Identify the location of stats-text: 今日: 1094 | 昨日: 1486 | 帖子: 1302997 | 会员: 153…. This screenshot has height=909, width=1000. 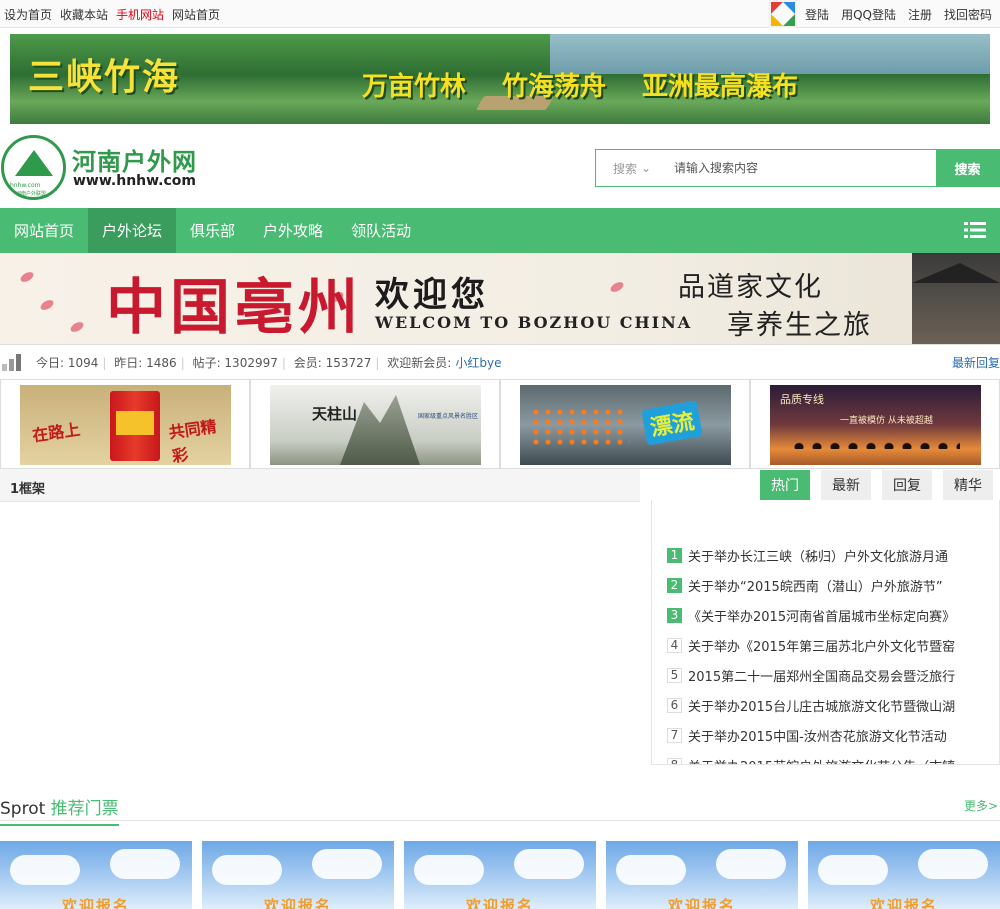
(266, 362).